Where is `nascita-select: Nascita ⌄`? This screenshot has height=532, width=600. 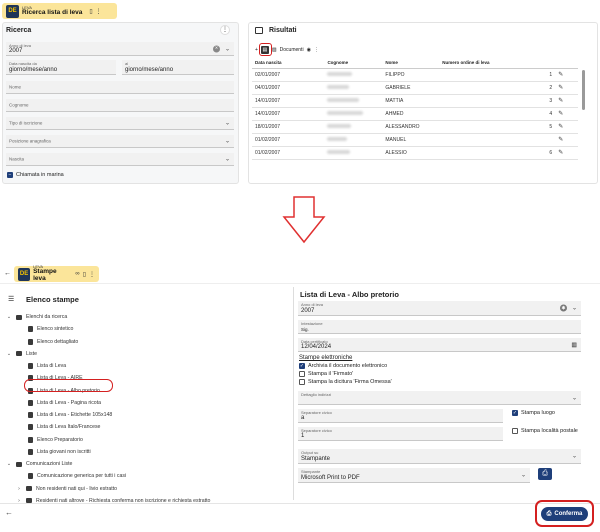 nascita-select: Nascita ⌄ is located at coordinates (120, 159).